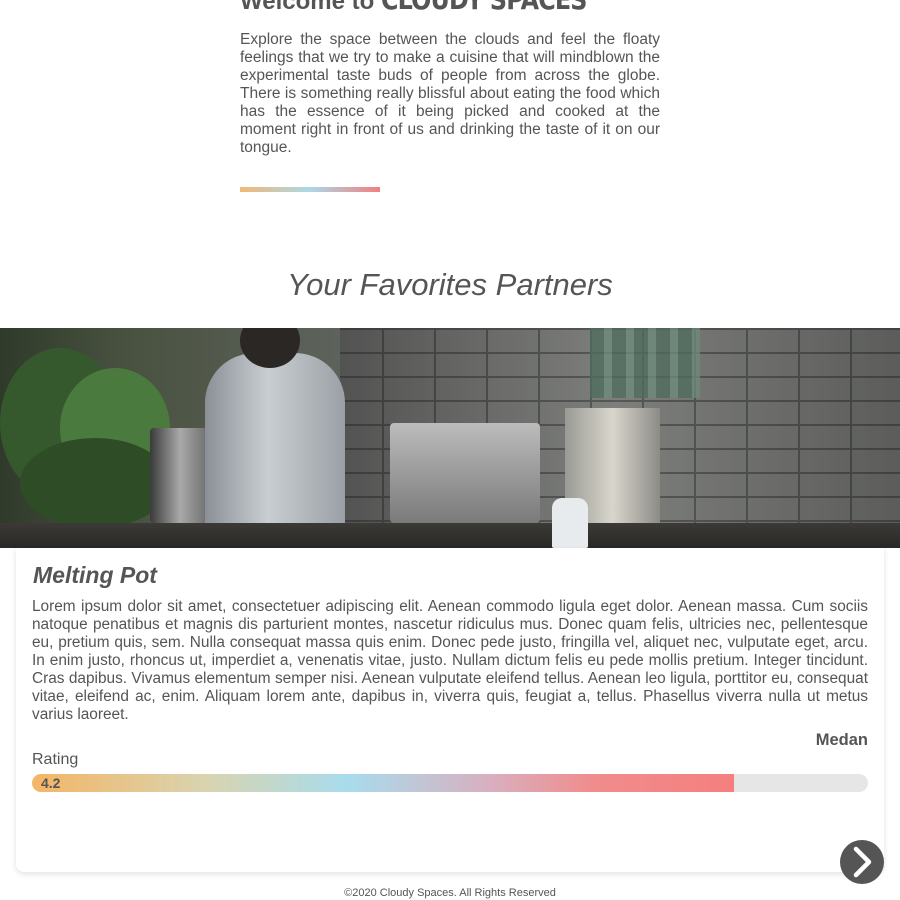 The image size is (900, 900). Describe the element at coordinates (51, 783) in the screenshot. I see `rating-value: 4.2` at that location.